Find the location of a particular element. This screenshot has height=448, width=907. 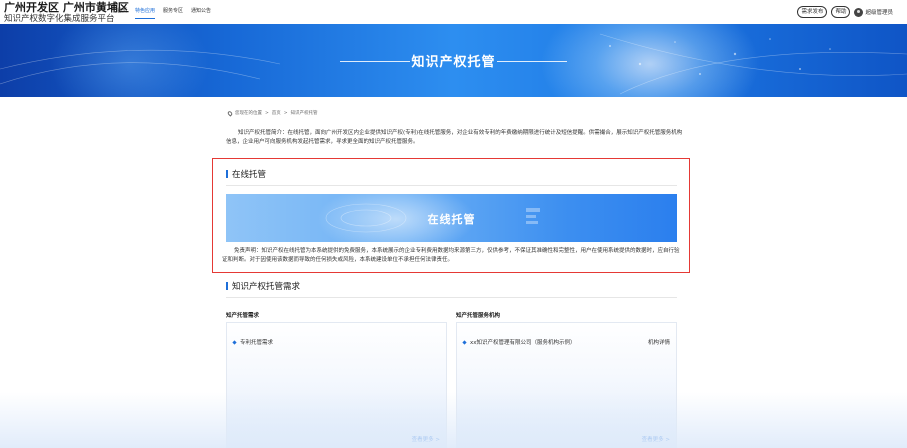

demand-section-title-text: 知识产权托管需求 is located at coordinates (266, 287).